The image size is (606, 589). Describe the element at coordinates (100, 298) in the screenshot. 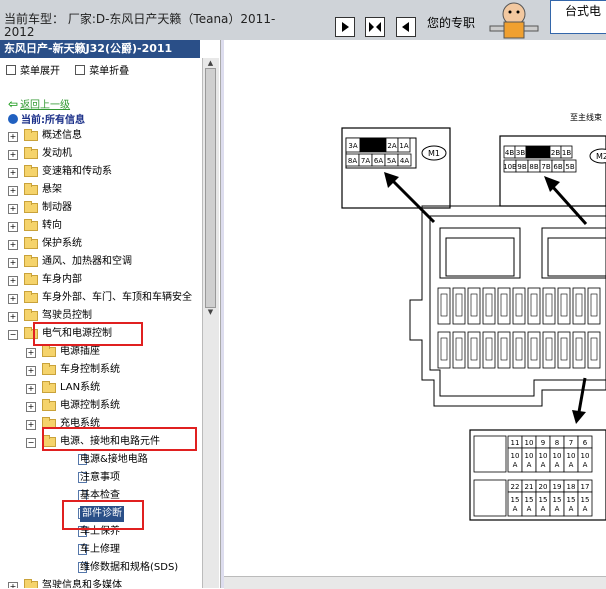

I see `tree-folder-item: + 车身外部、车门、车顶和车辆安全` at that location.